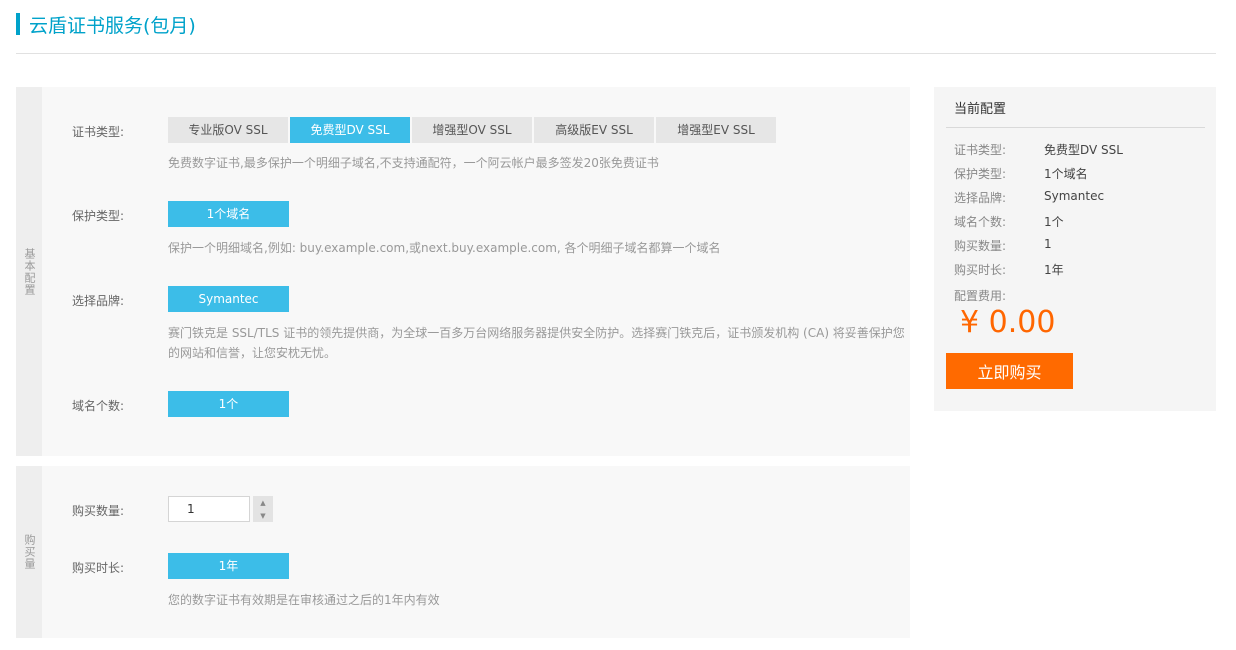  I want to click on duration-label: 购买时长:, so click(98, 568).